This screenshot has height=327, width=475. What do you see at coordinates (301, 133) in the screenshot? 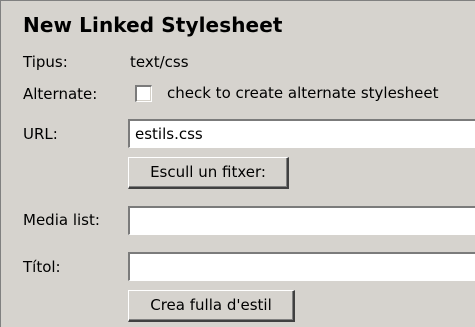
I see `url-input: estils.css` at bounding box center [301, 133].